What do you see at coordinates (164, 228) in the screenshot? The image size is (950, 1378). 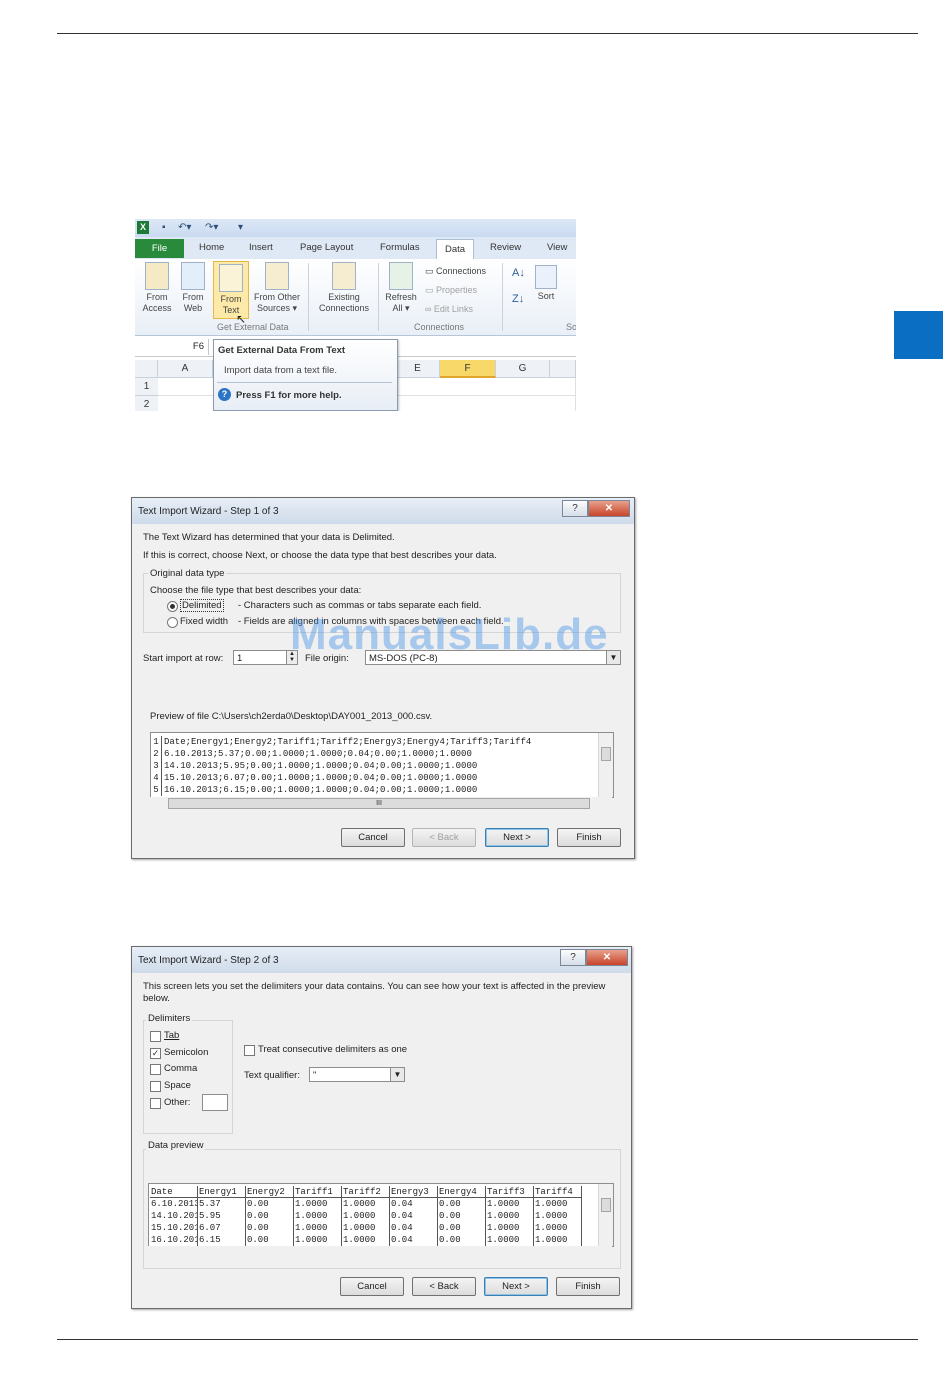 I see `save-icon: ▪` at bounding box center [164, 228].